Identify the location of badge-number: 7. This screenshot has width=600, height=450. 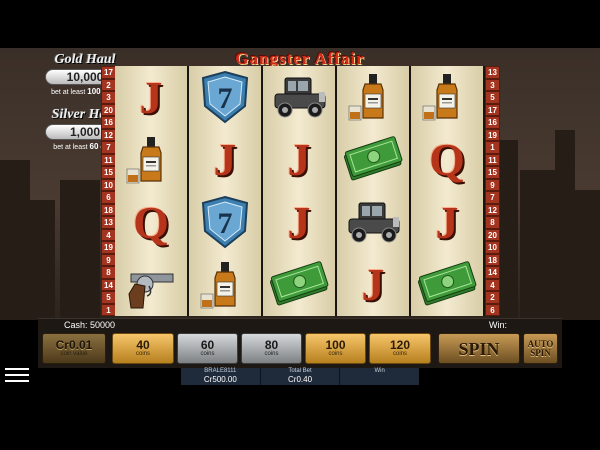
(225, 223).